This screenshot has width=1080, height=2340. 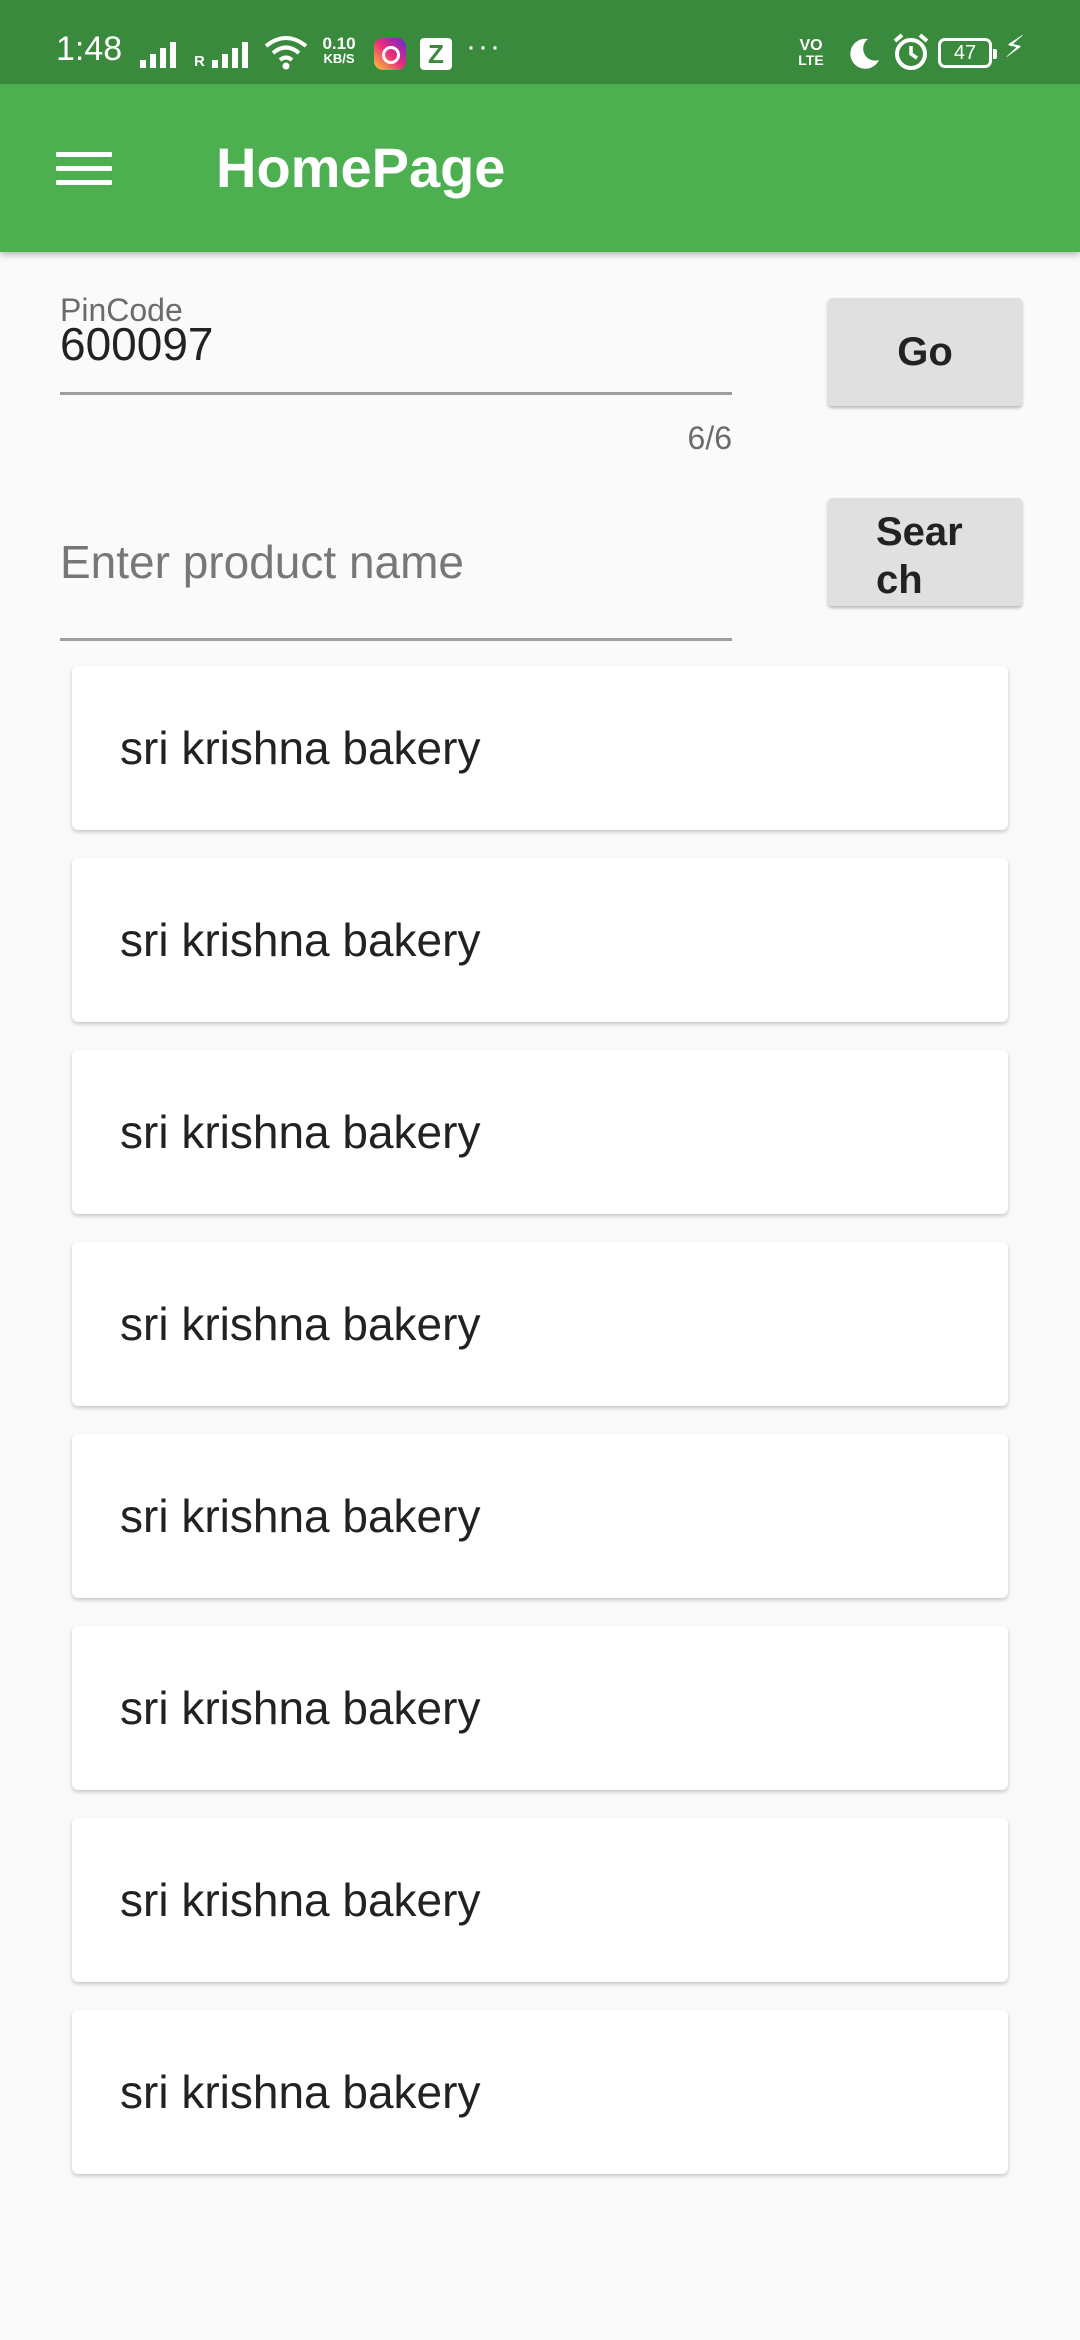 I want to click on volte-bottom: LTE, so click(x=811, y=60).